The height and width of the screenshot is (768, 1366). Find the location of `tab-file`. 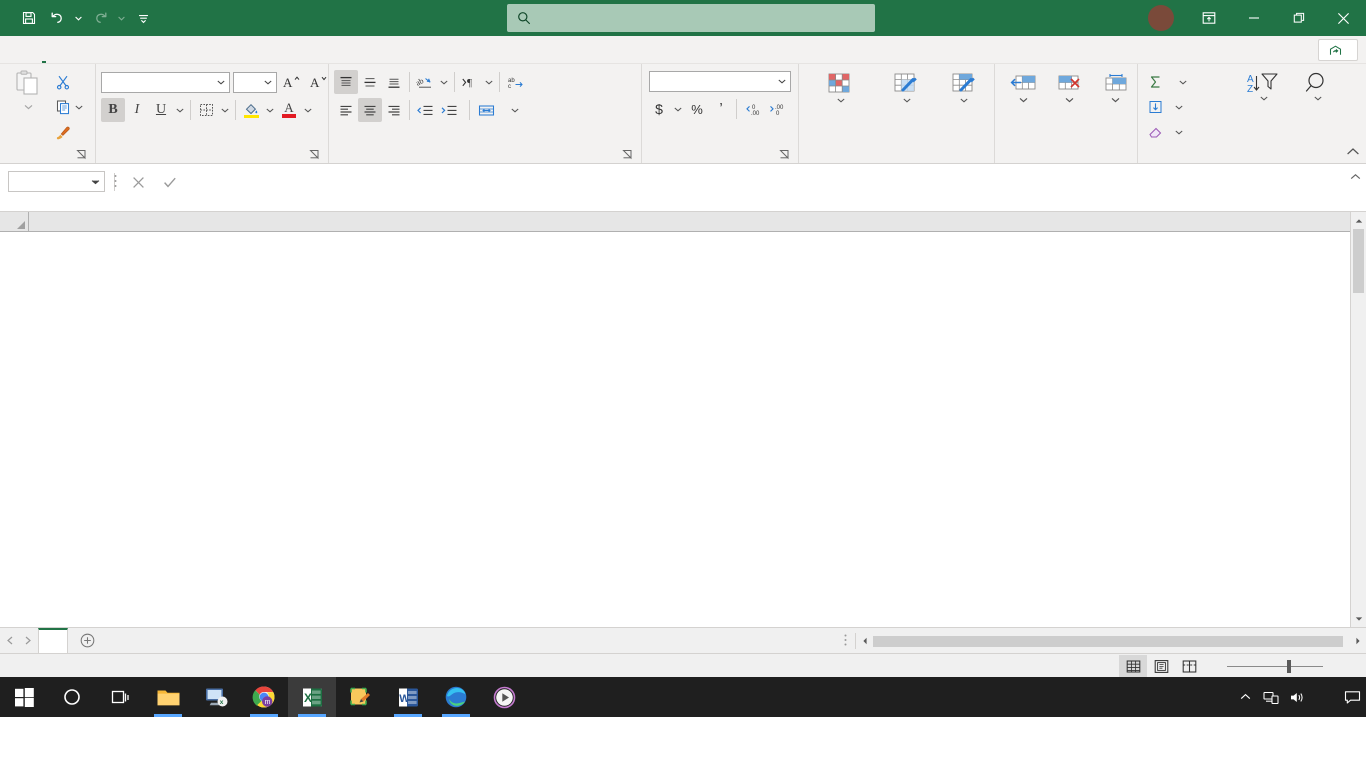

tab-file is located at coordinates (20, 49).